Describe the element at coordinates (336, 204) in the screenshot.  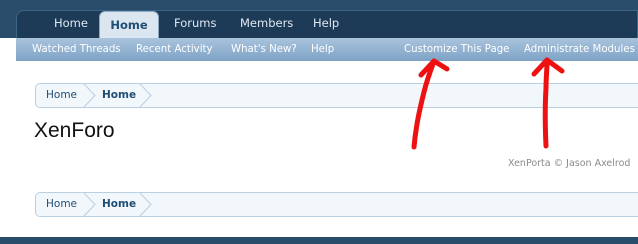
I see `breadcrumb-bottom: Home Home` at that location.